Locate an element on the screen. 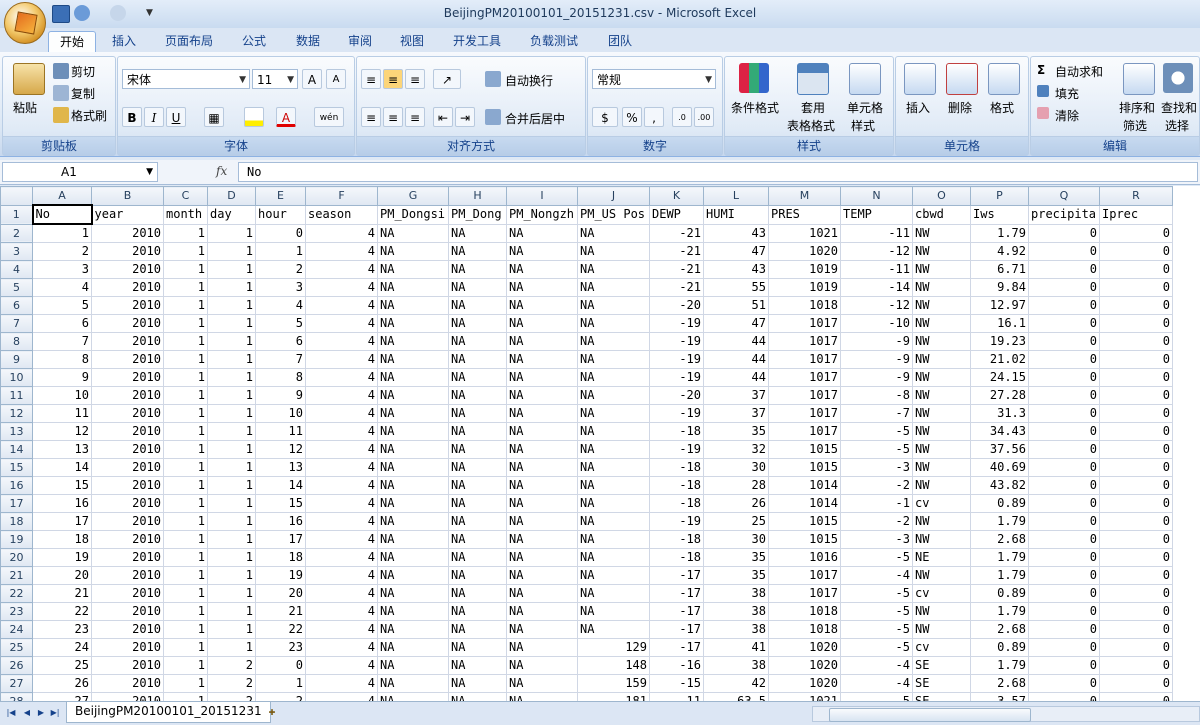  row-header: 18 is located at coordinates (16, 521).